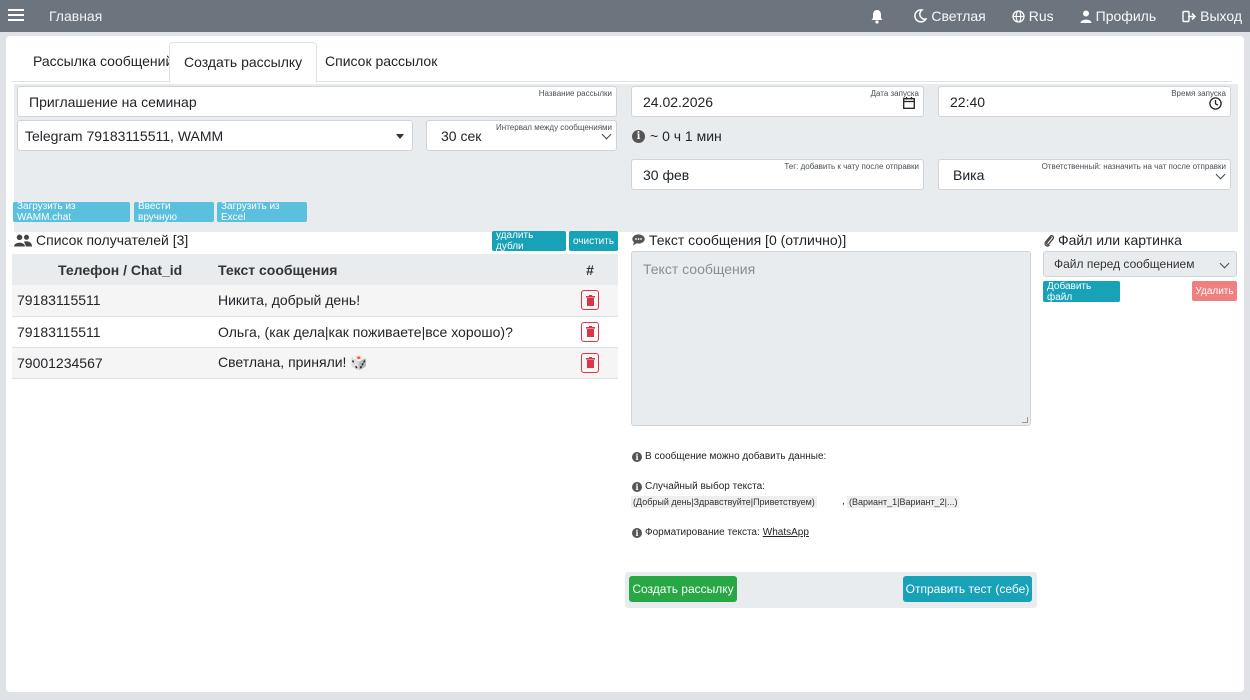  I want to click on whatsapp-format-link: WhatsApp, so click(786, 532).